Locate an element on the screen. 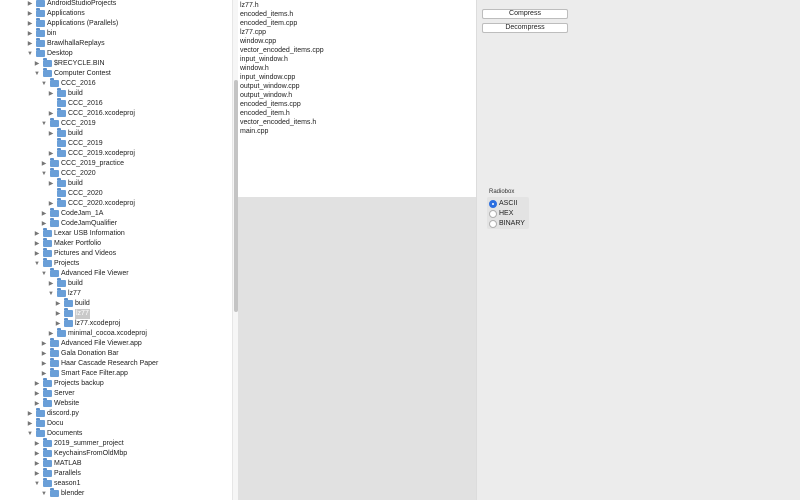 The height and width of the screenshot is (500, 800). tree-row: CCC_2019 is located at coordinates (115, 143).